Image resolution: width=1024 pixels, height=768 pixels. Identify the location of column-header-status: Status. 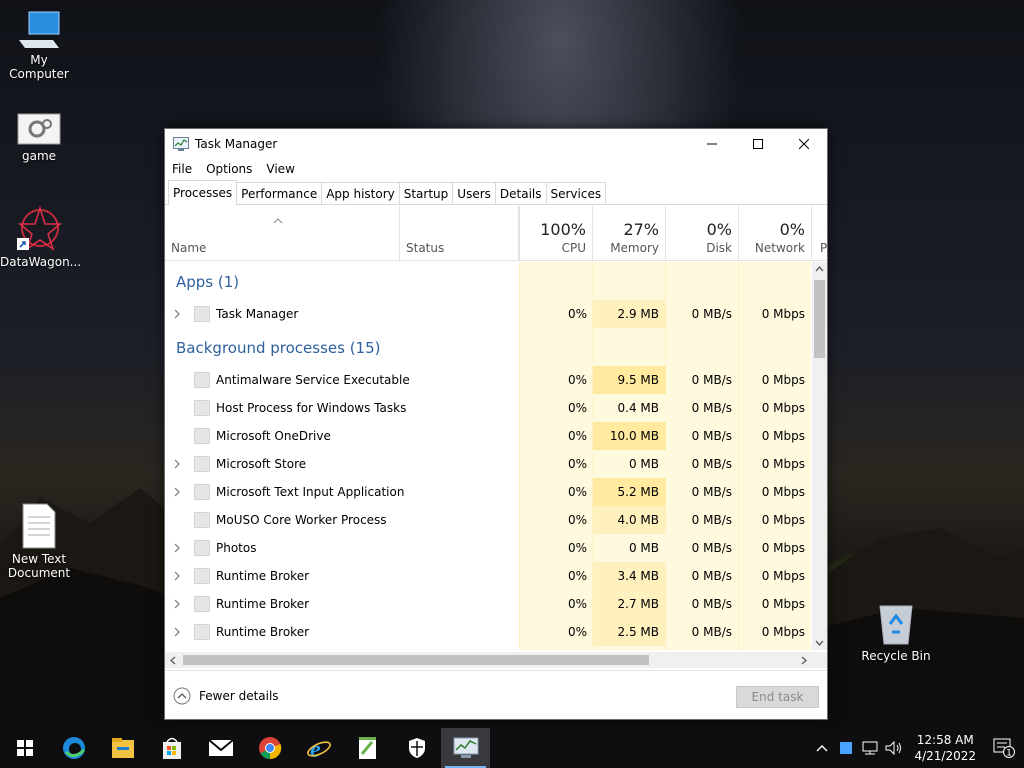
(459, 233).